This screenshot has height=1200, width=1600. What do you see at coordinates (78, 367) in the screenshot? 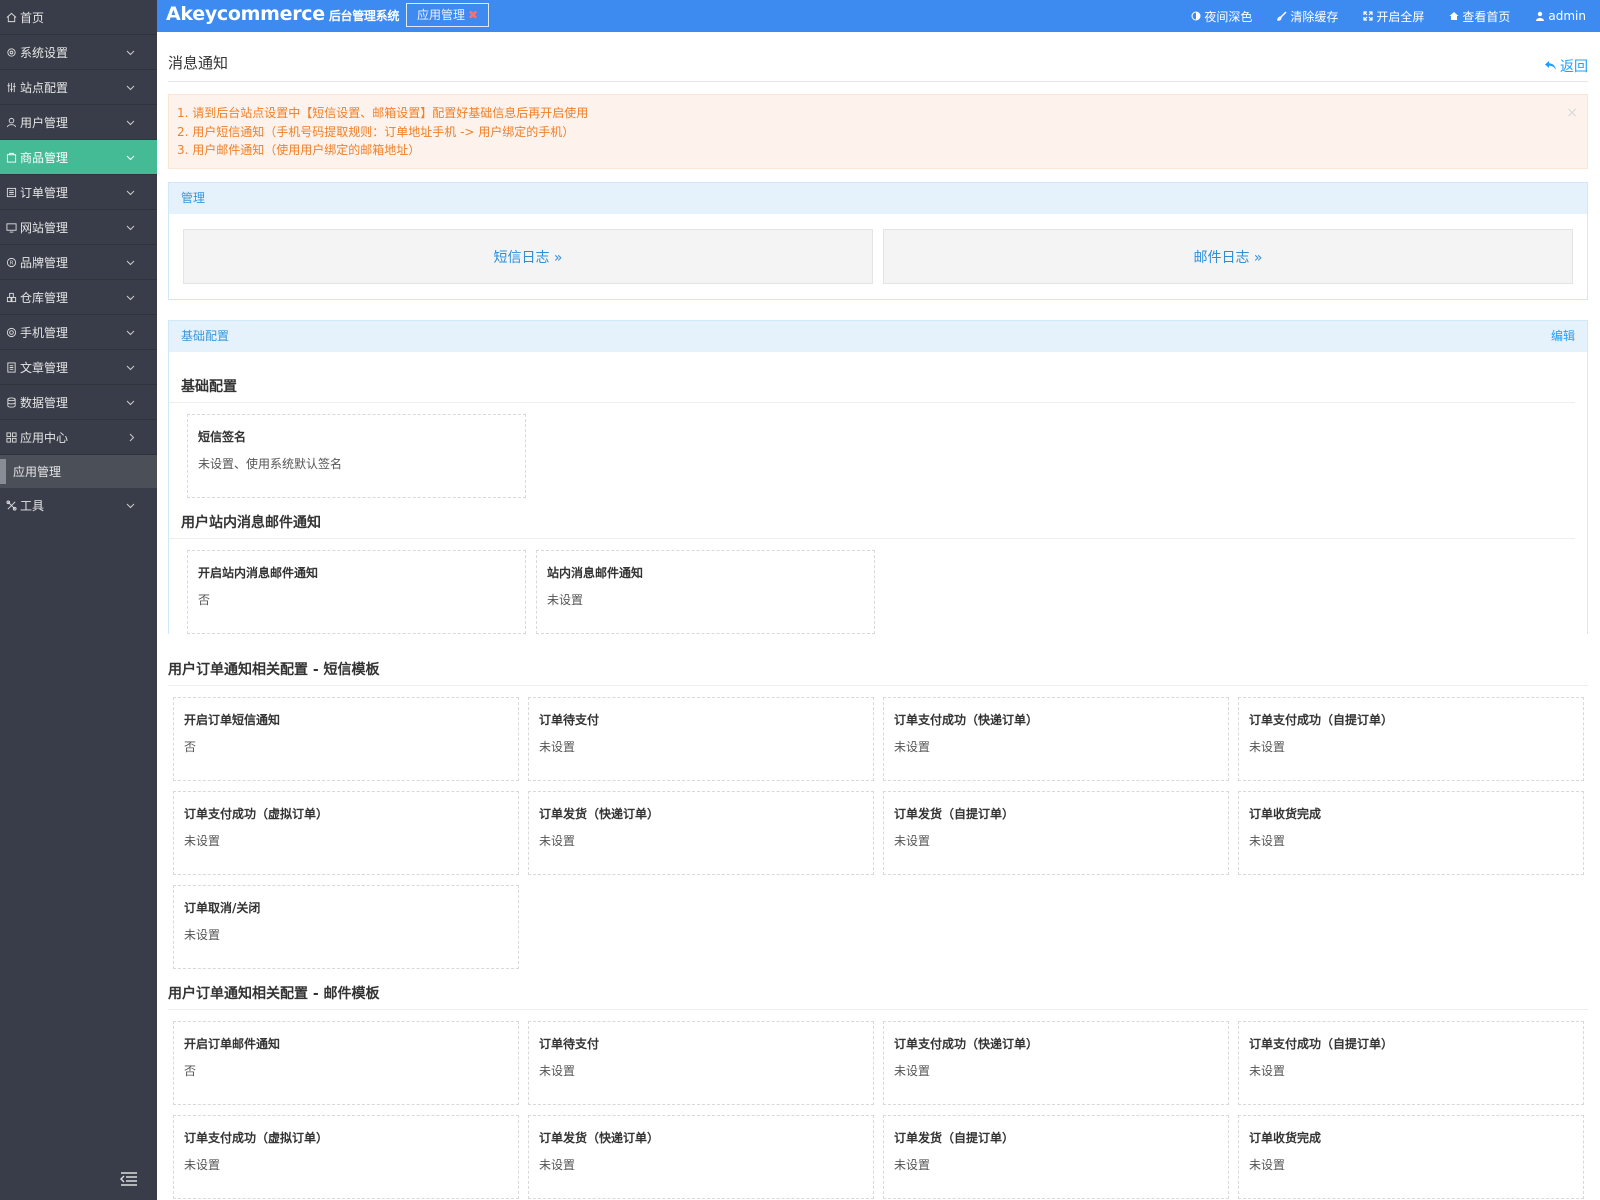
I see `sidebar-item-articles: 文章管理` at bounding box center [78, 367].